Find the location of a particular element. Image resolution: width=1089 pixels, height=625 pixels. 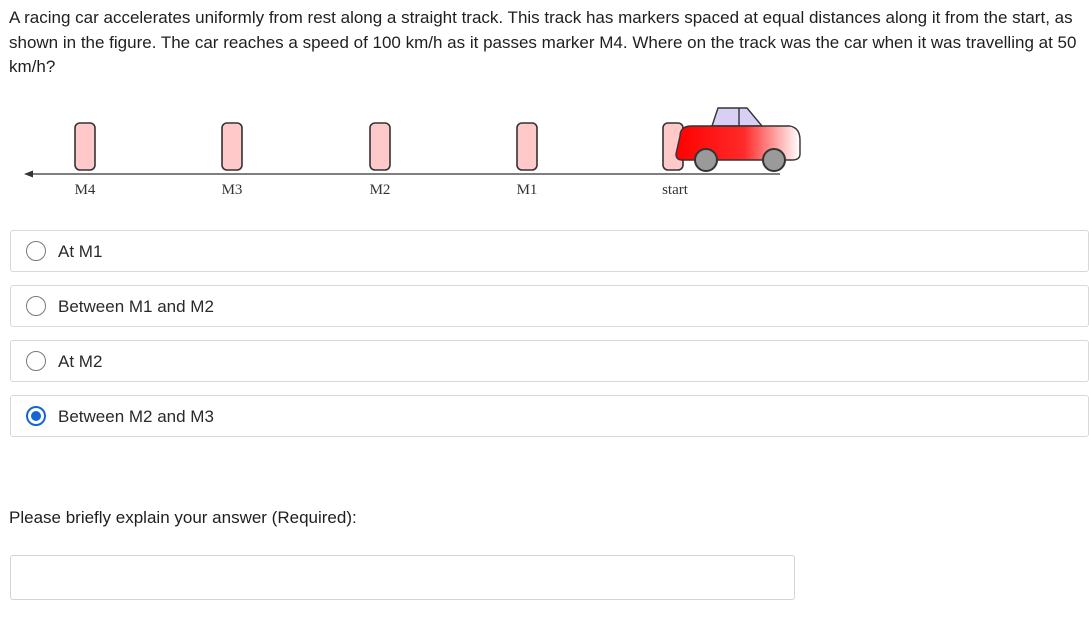

explanation-input is located at coordinates (402, 577).